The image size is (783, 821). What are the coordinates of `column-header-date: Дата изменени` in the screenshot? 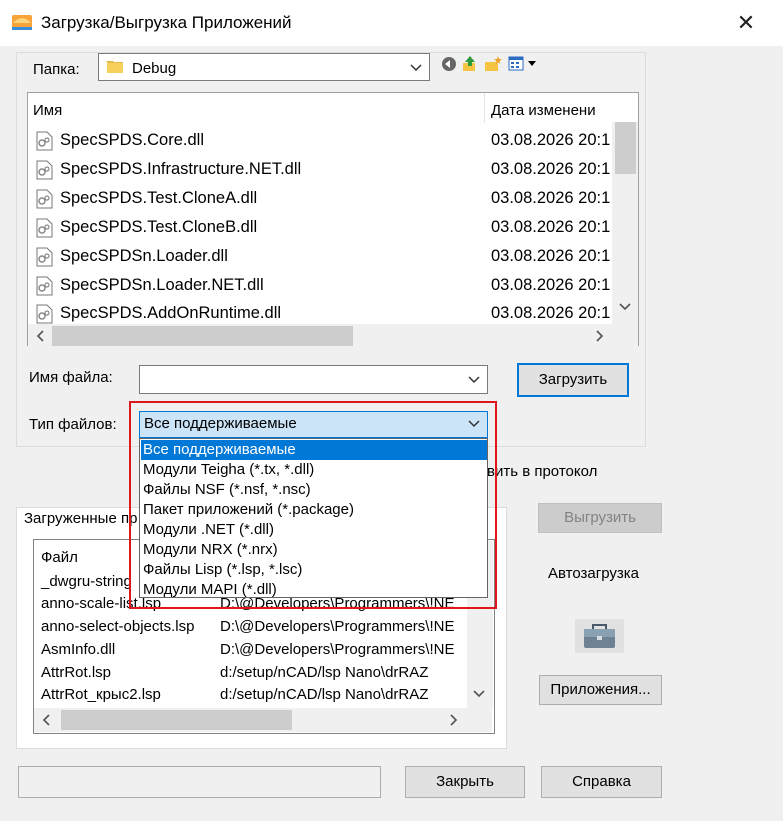 It's located at (543, 110).